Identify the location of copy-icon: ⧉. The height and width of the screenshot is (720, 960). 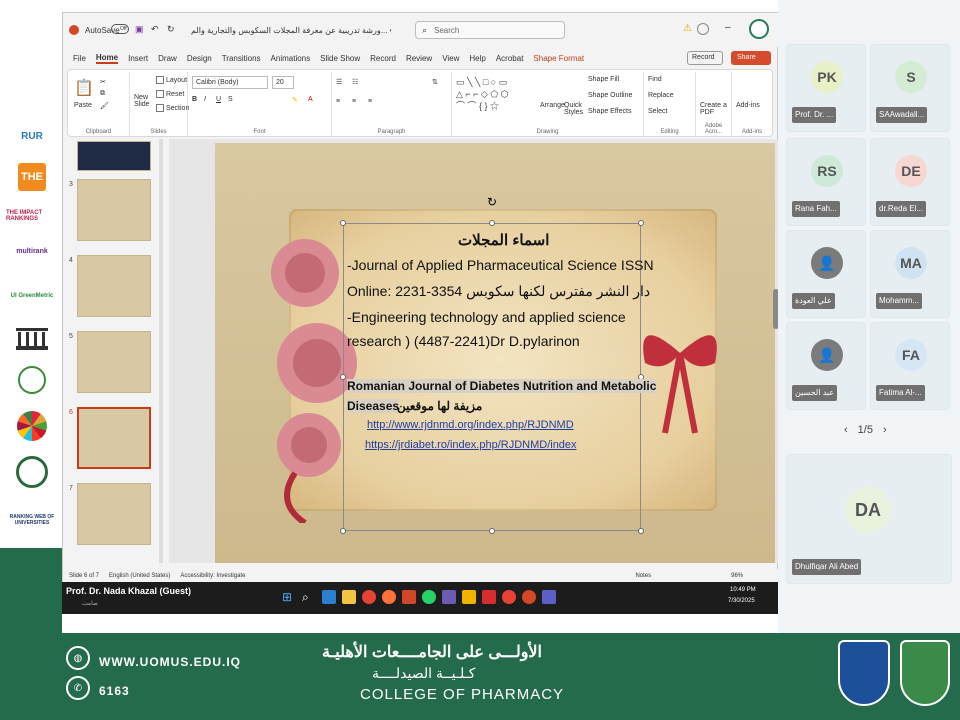
(102, 94).